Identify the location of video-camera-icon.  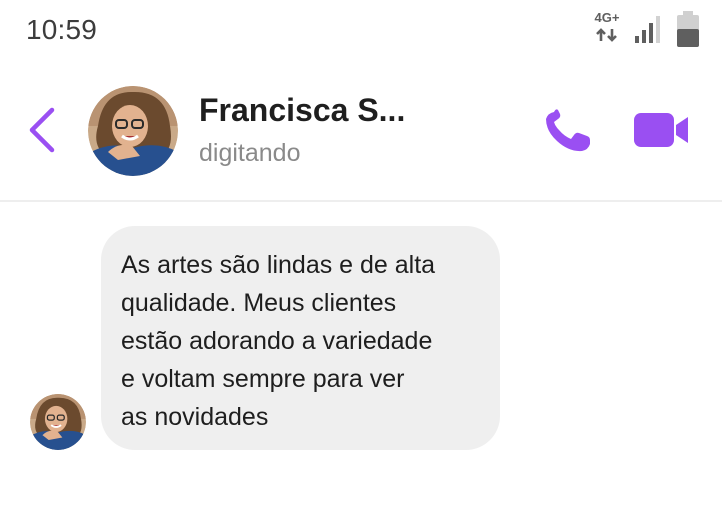
(662, 130).